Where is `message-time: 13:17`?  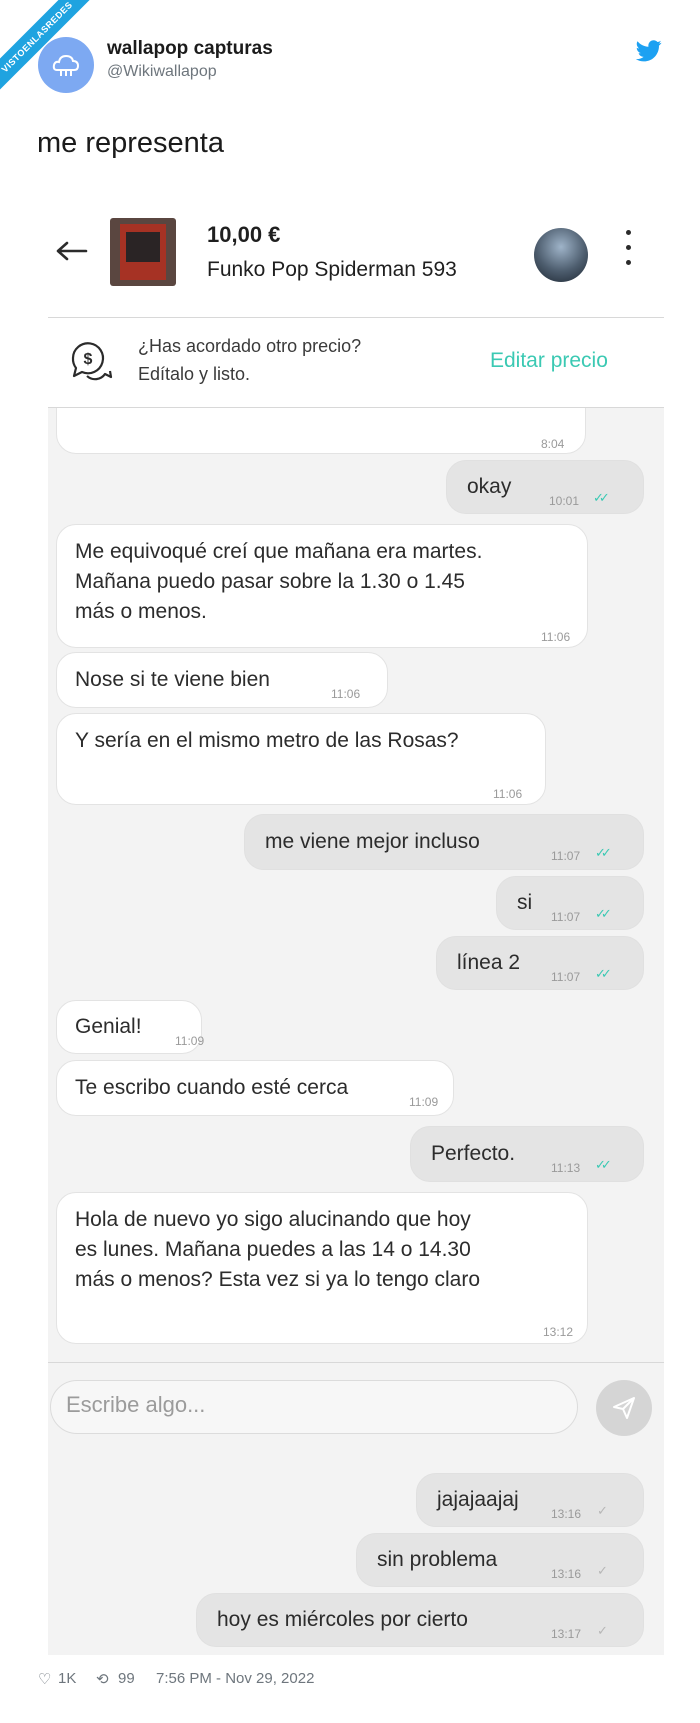 message-time: 13:17 is located at coordinates (566, 1634).